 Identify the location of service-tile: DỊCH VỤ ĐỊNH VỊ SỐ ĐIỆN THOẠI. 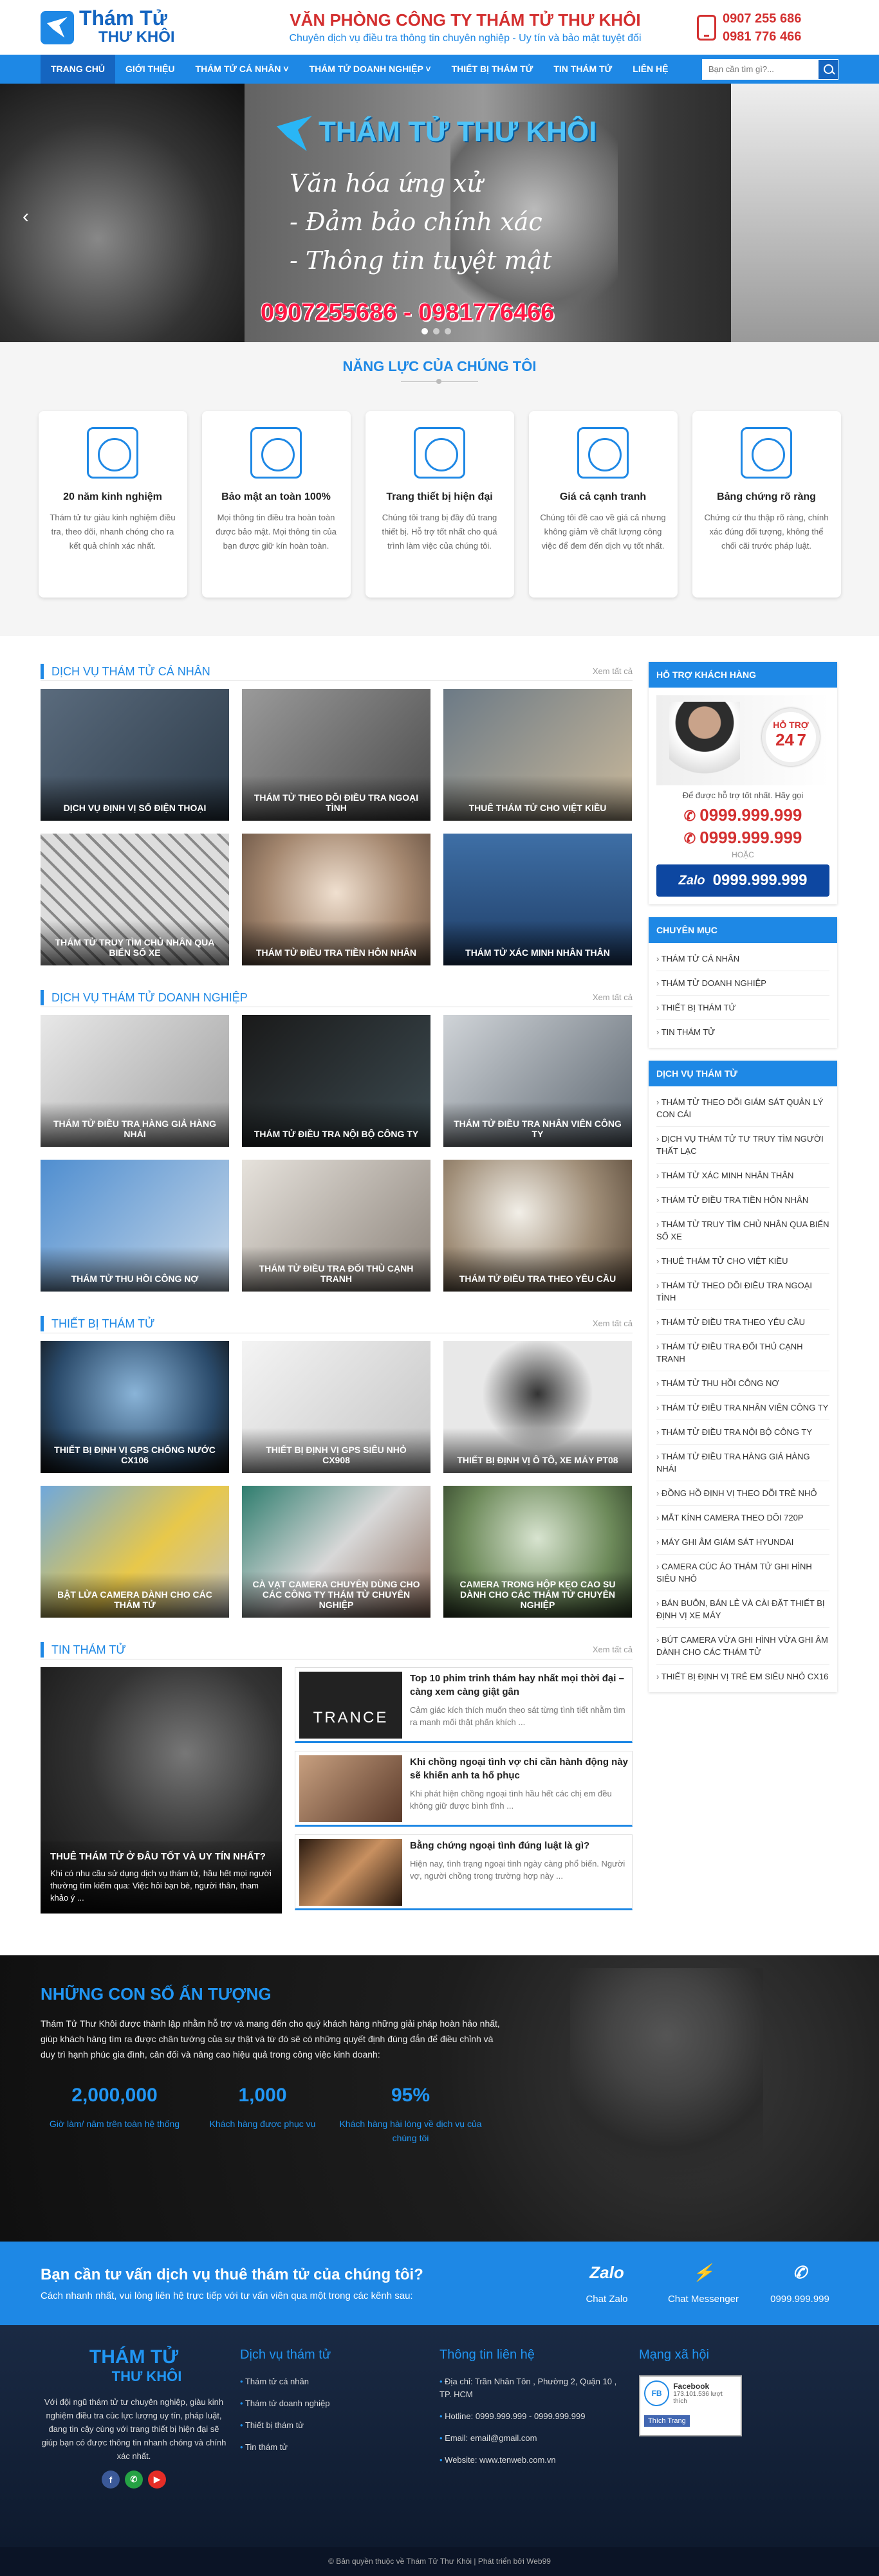
(135, 755).